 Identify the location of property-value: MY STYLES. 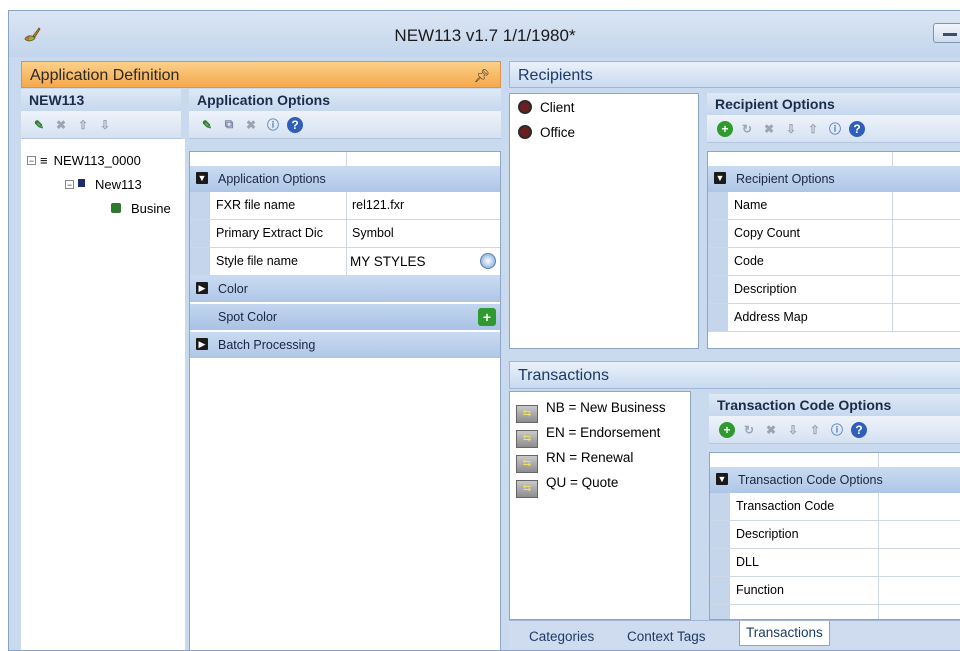
(388, 261).